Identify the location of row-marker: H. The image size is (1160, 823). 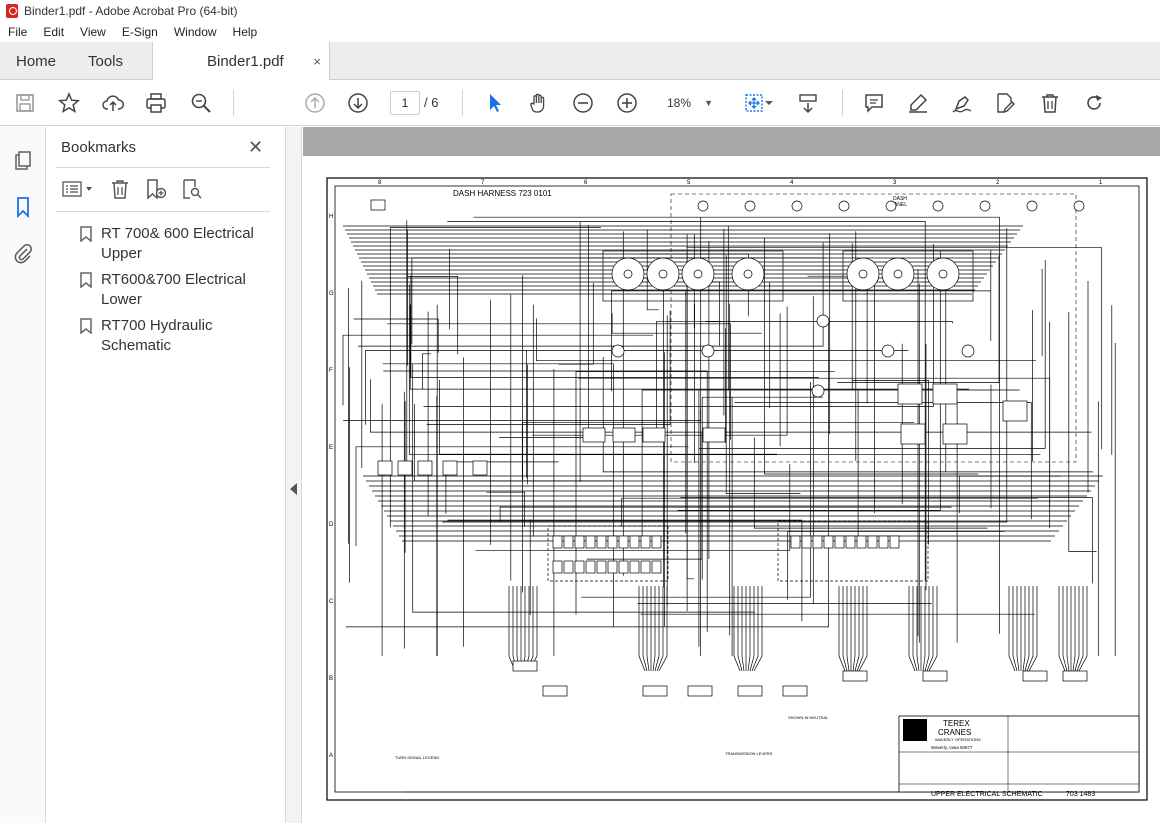
(331, 217).